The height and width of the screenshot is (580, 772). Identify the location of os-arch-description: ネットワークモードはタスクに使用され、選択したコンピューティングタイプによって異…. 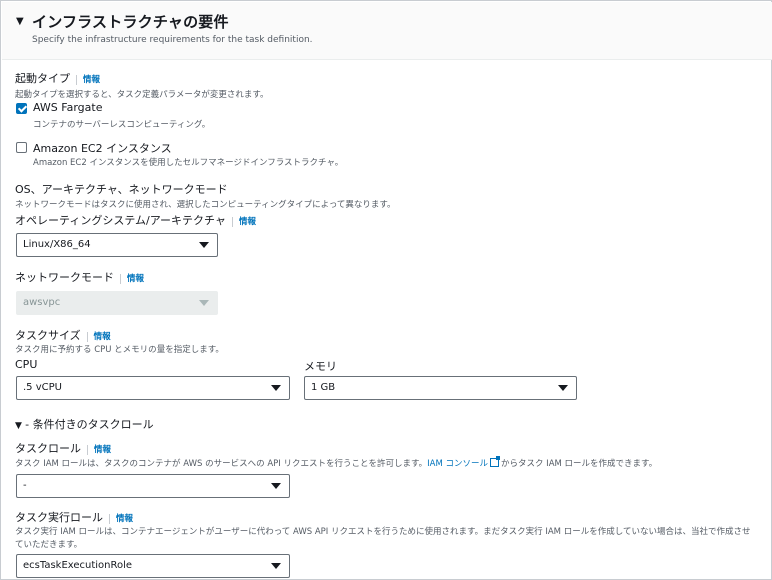
(205, 205).